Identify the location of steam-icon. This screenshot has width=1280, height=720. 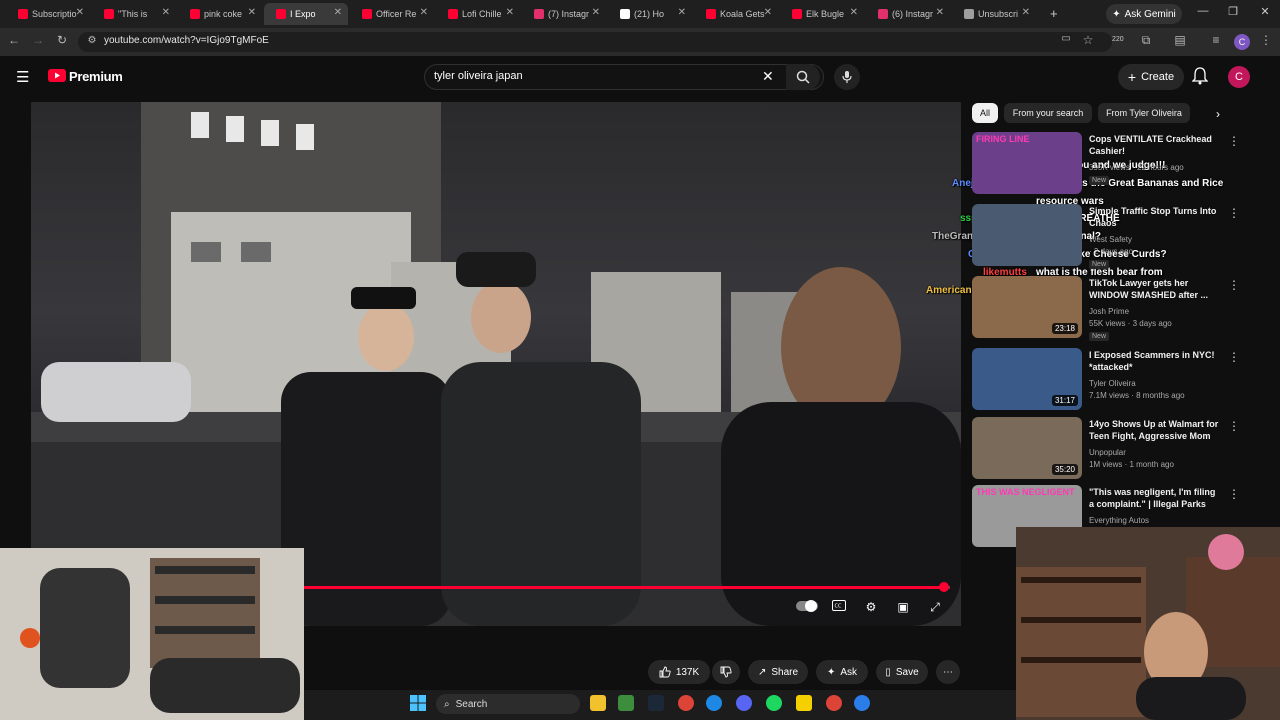
(656, 703).